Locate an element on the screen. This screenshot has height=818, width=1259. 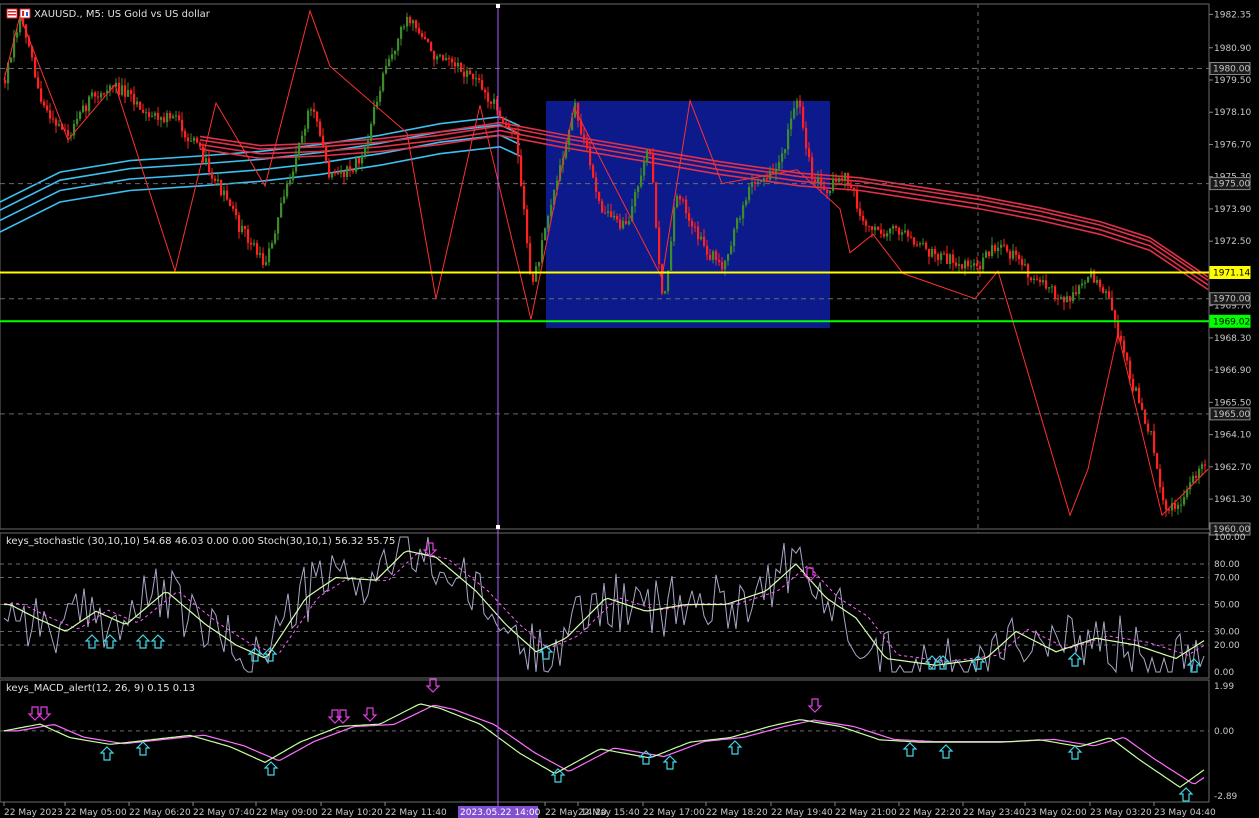
crosshair-handle-bottom is located at coordinates (498, 527).